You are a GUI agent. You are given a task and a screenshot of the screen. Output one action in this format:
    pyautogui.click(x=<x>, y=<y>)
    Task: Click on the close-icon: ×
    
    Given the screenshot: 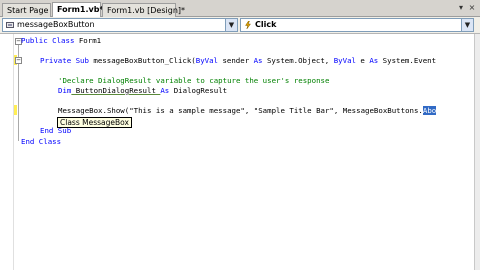 What is the action you would take?
    pyautogui.click(x=472, y=8)
    